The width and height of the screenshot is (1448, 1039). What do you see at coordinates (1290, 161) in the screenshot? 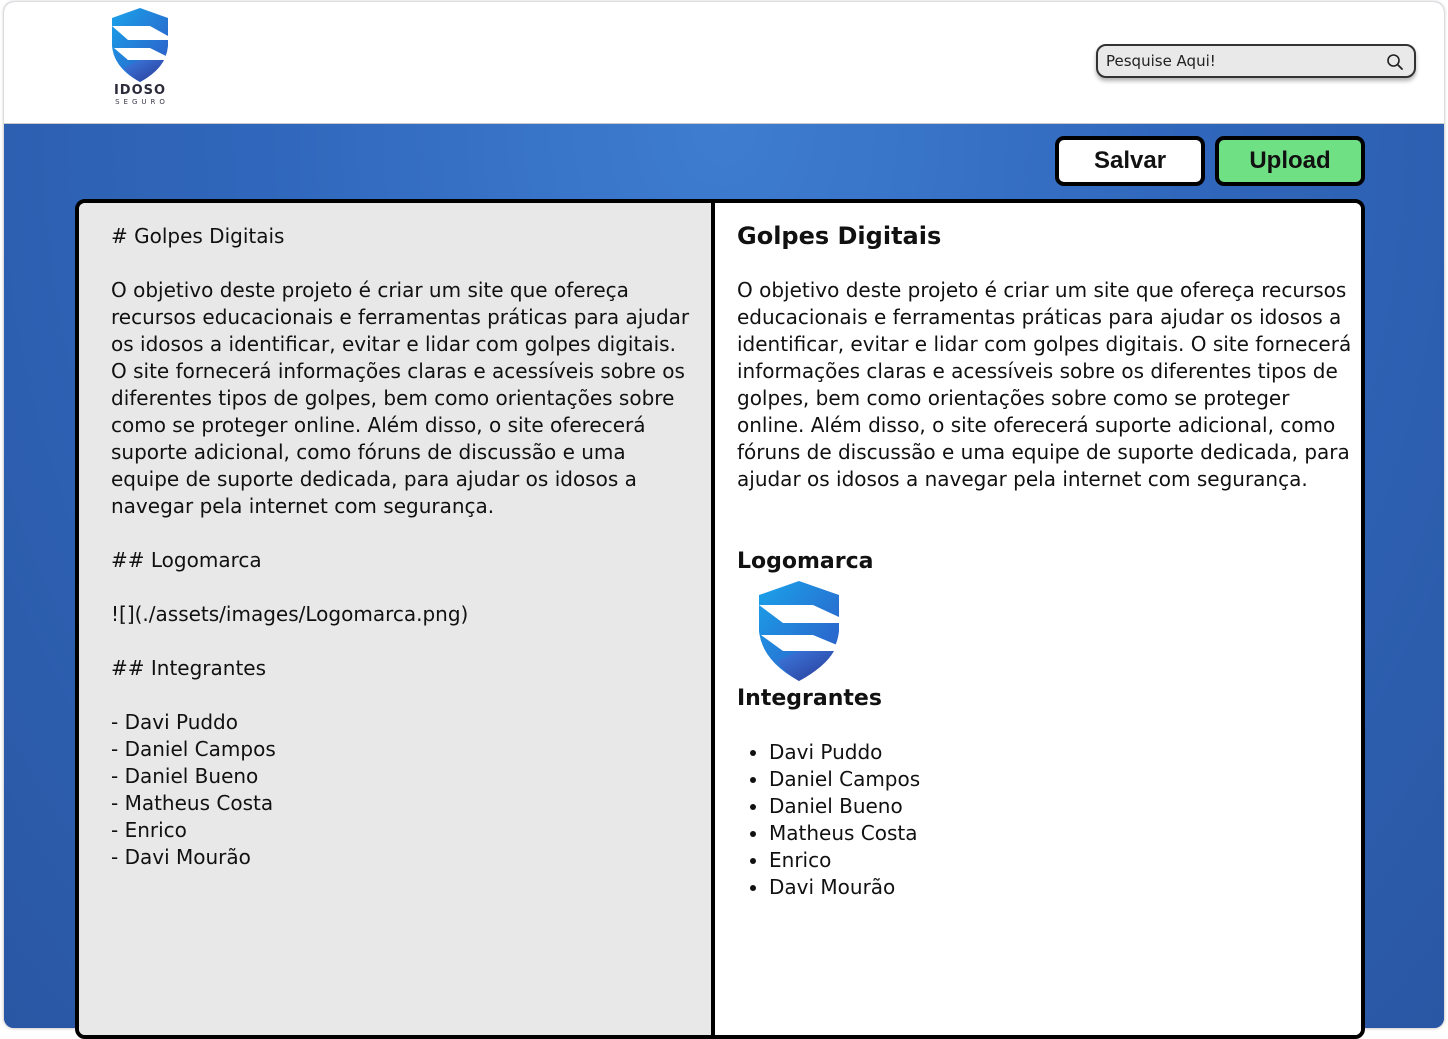
I see `upload-button: Upload` at bounding box center [1290, 161].